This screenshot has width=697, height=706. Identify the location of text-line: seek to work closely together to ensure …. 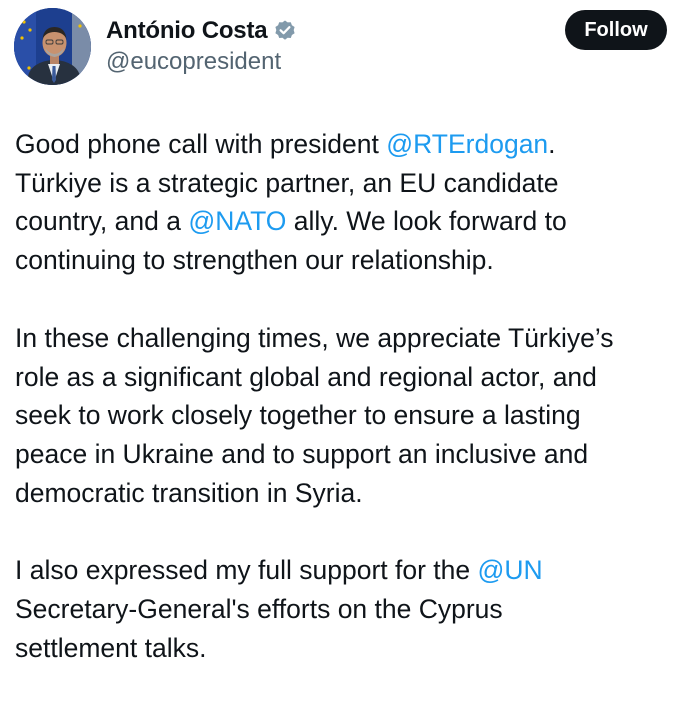
(298, 415).